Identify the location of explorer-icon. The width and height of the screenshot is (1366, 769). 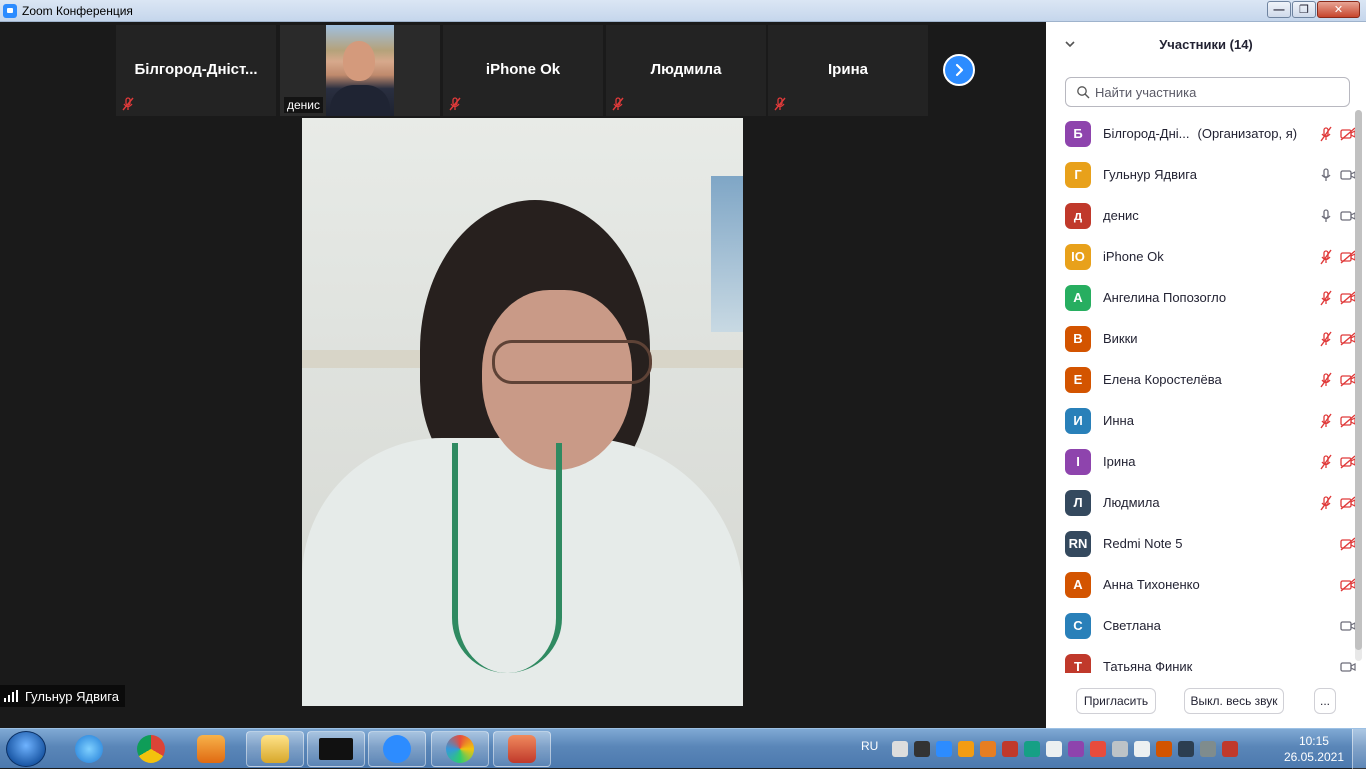
(275, 749).